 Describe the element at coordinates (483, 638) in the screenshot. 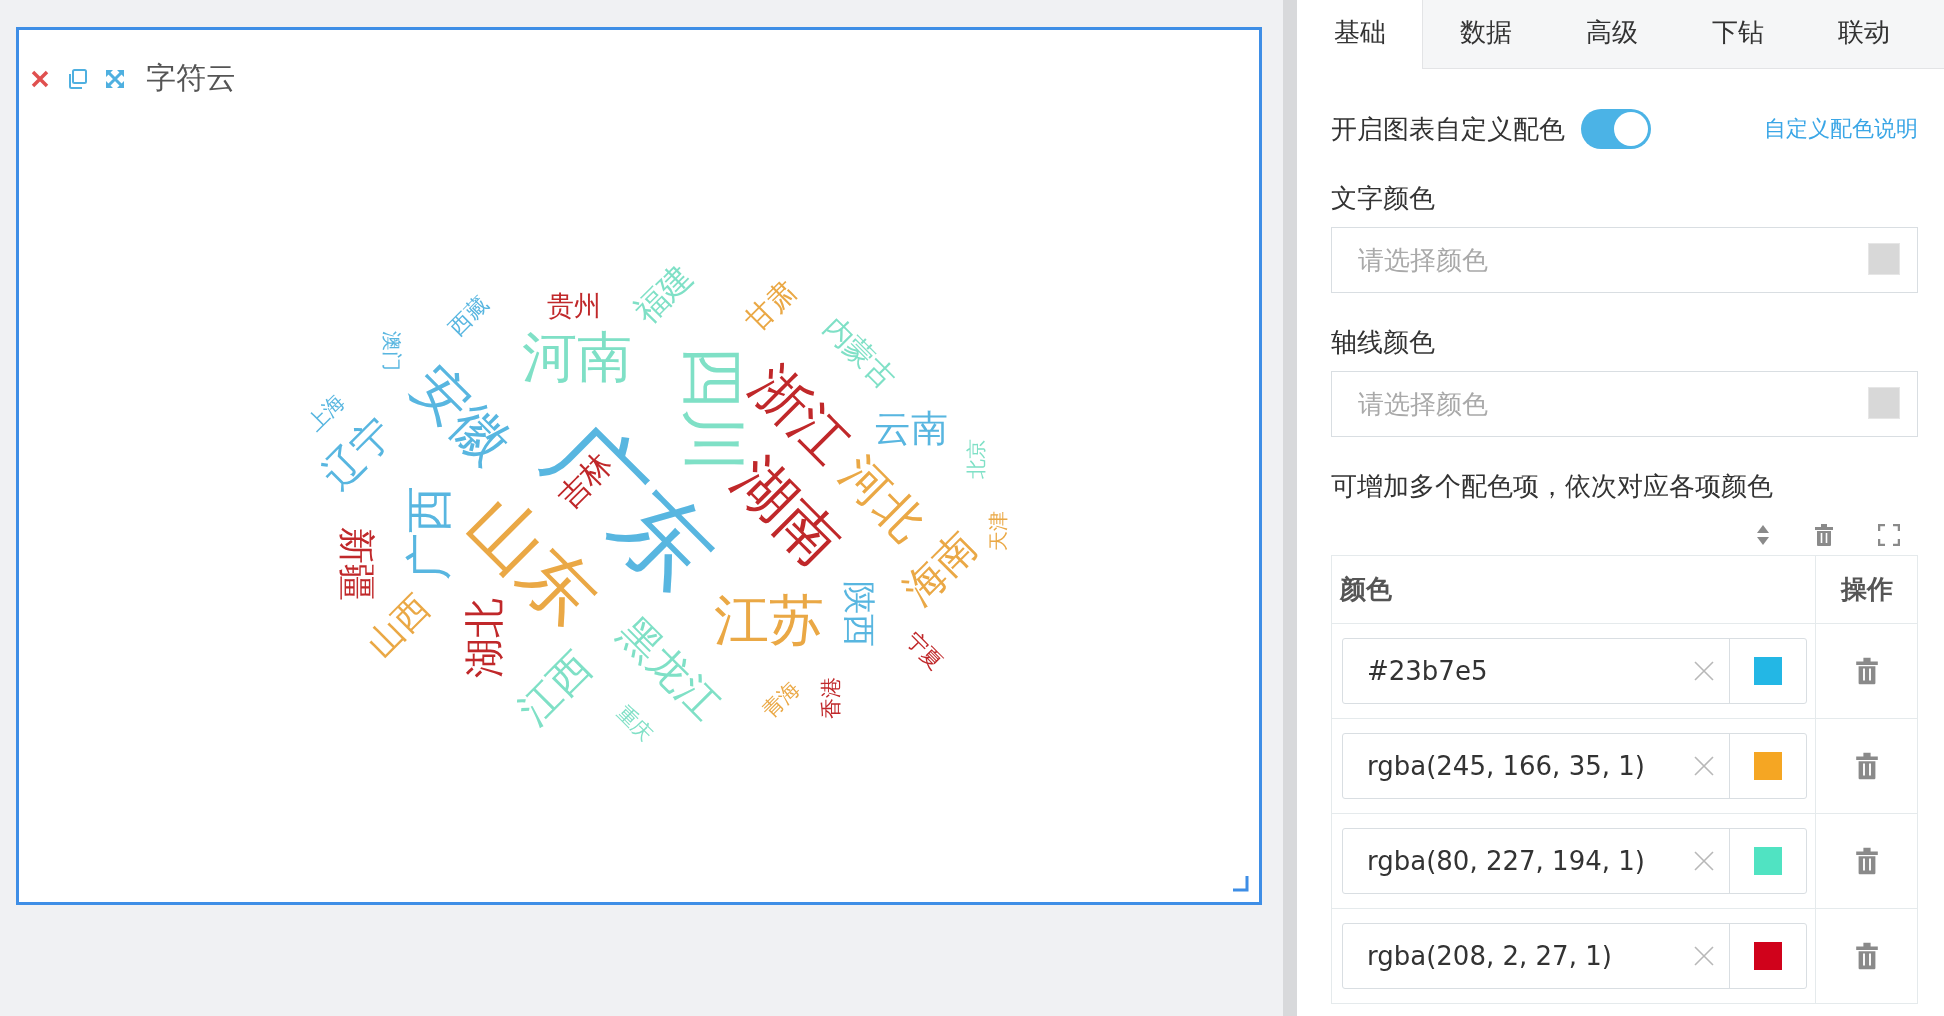

I see `cloud-word: 湖北` at that location.